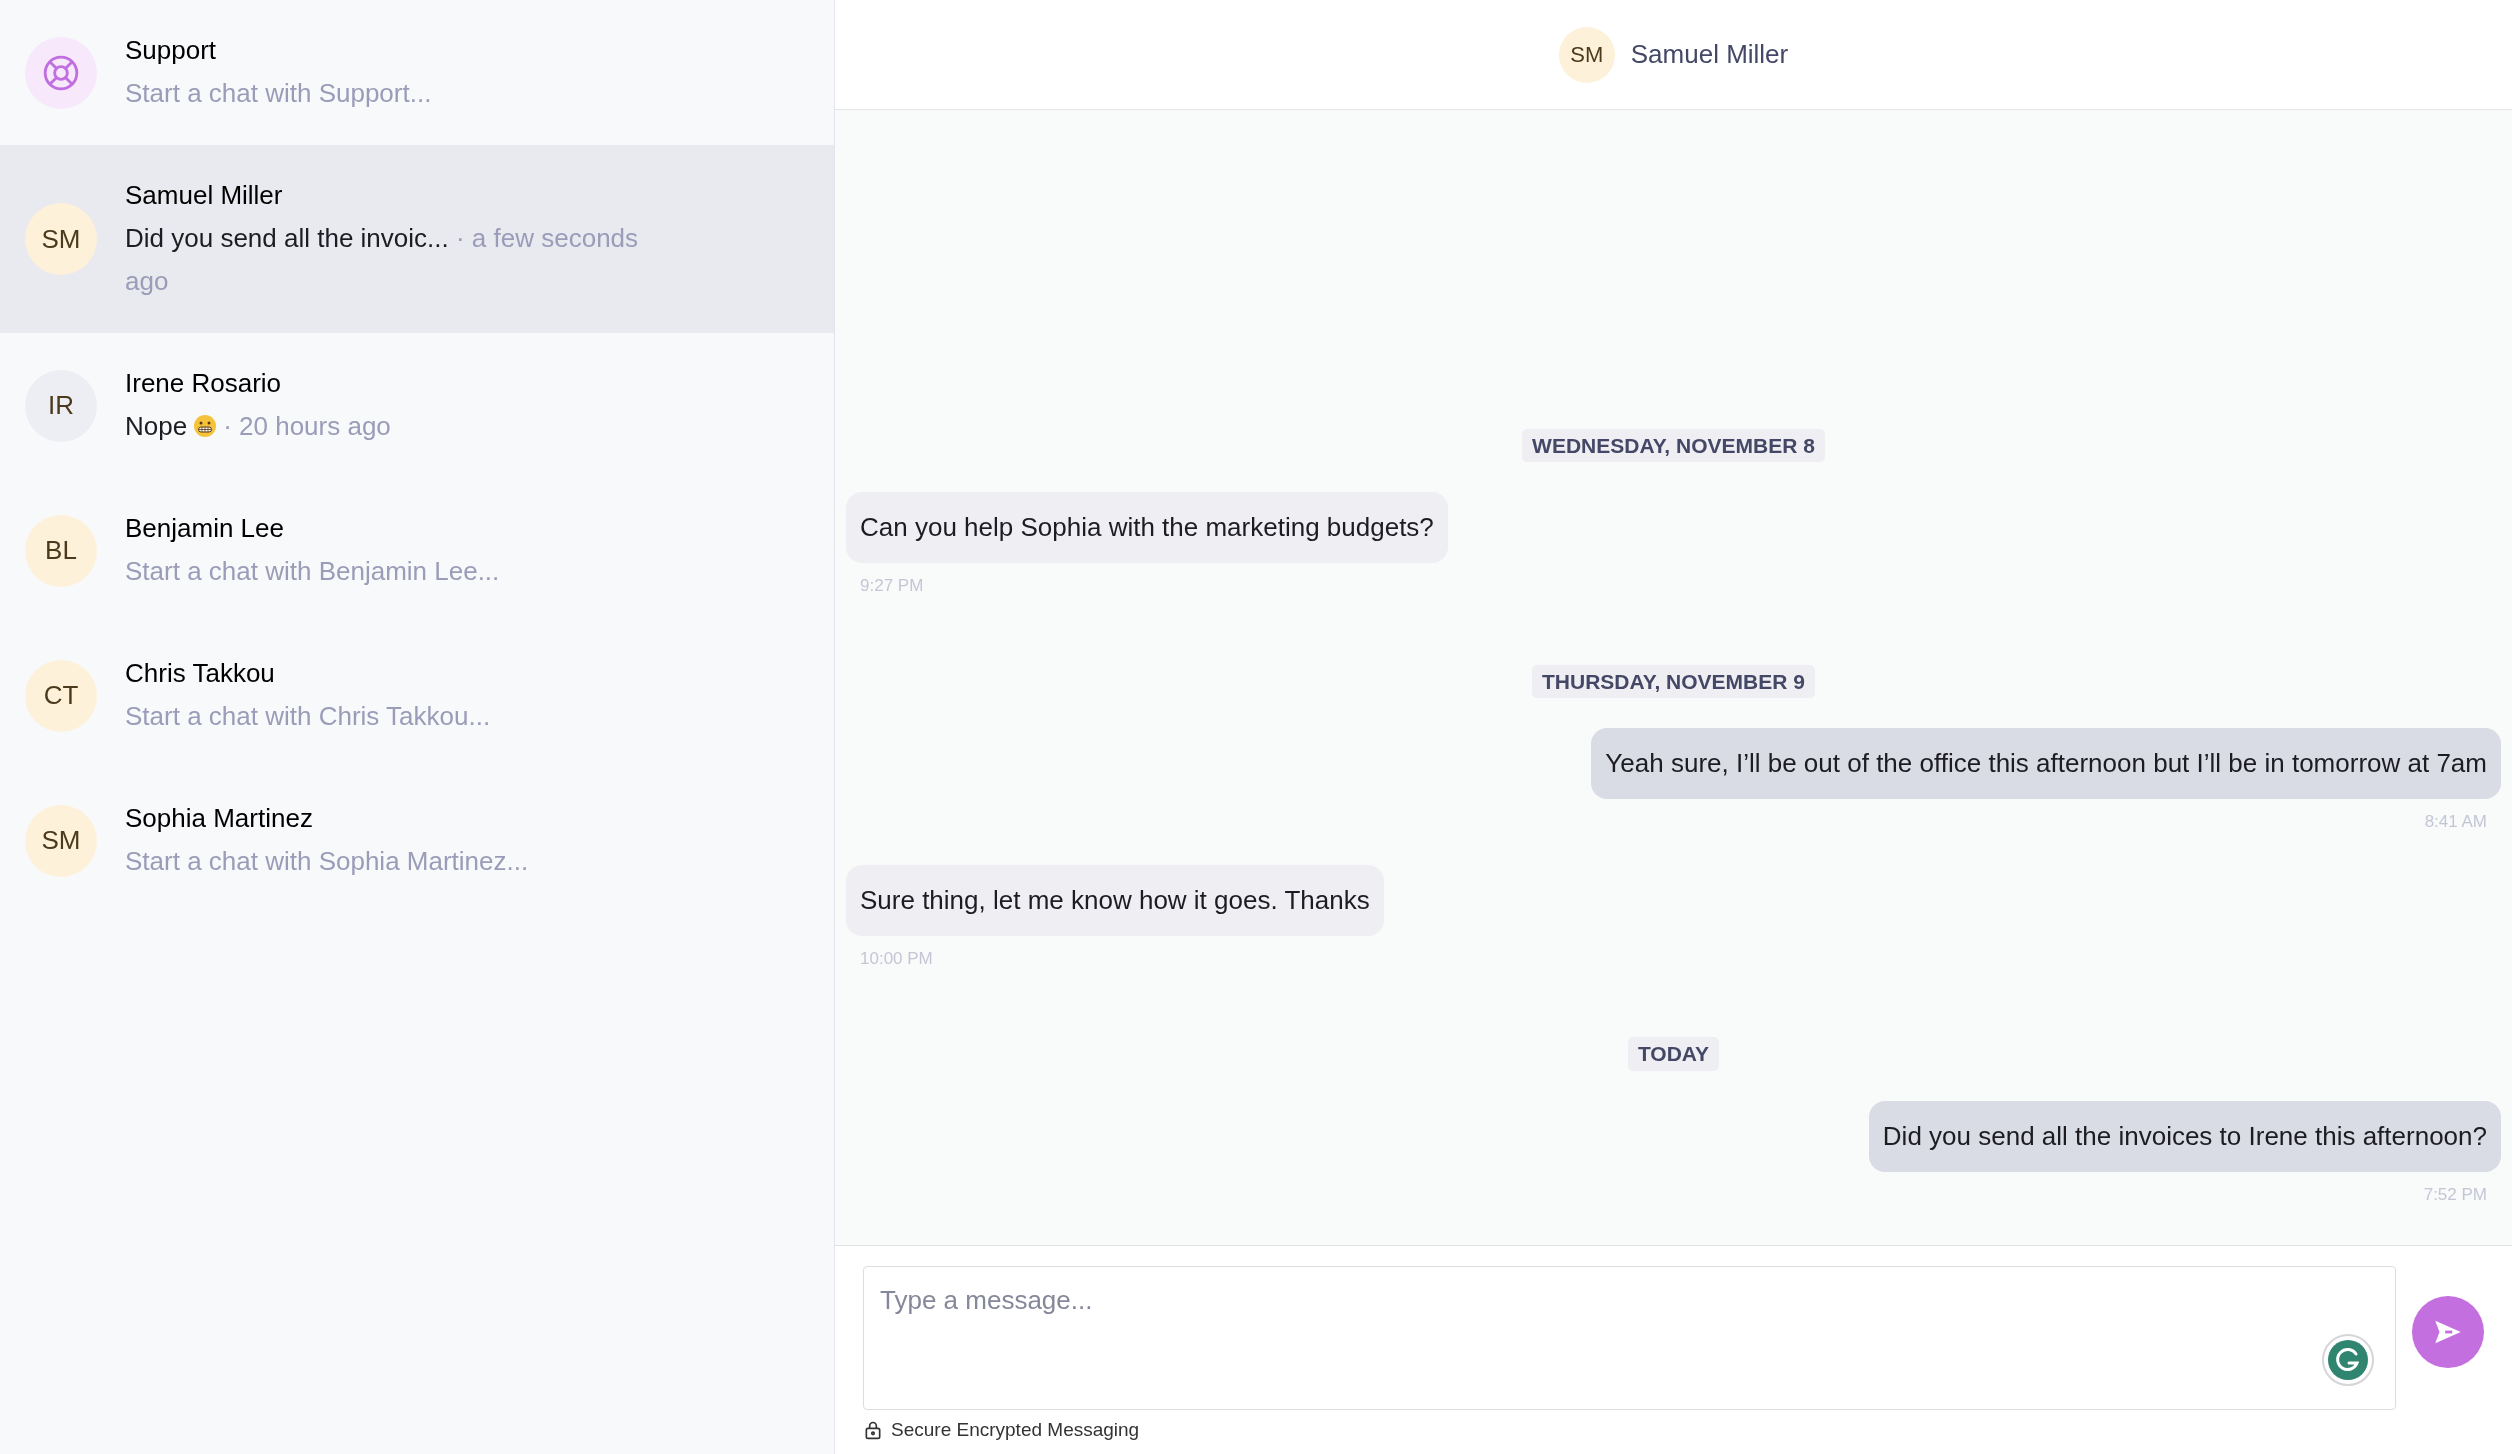 Image resolution: width=2512 pixels, height=1454 pixels. I want to click on grammar-assistant-icon, so click(2348, 1360).